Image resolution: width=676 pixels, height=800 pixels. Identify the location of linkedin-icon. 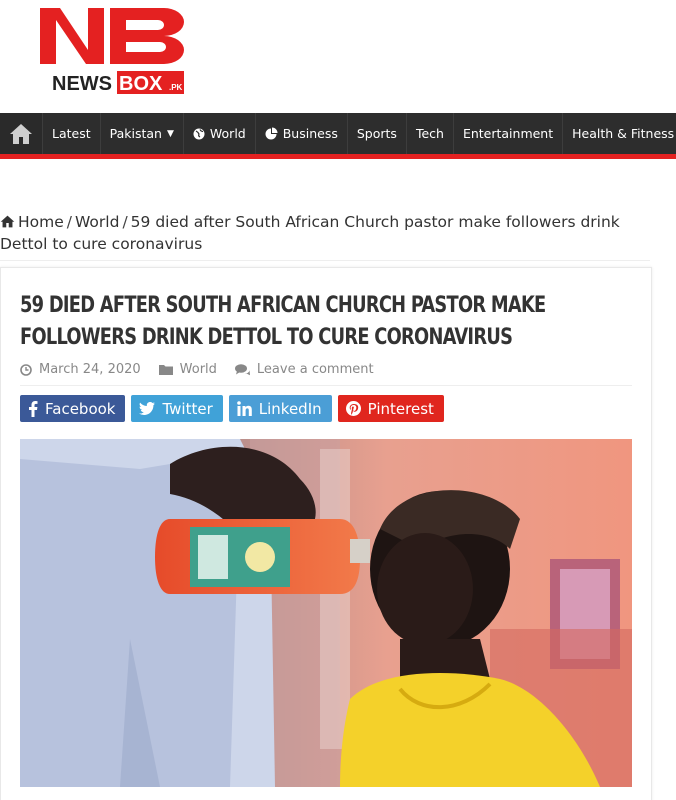
(244, 408).